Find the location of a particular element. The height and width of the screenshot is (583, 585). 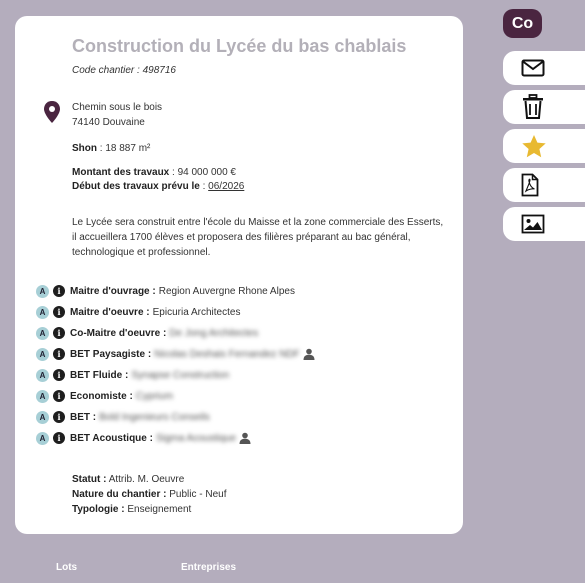

actor-value: Sigma Acoustique is located at coordinates (196, 438).